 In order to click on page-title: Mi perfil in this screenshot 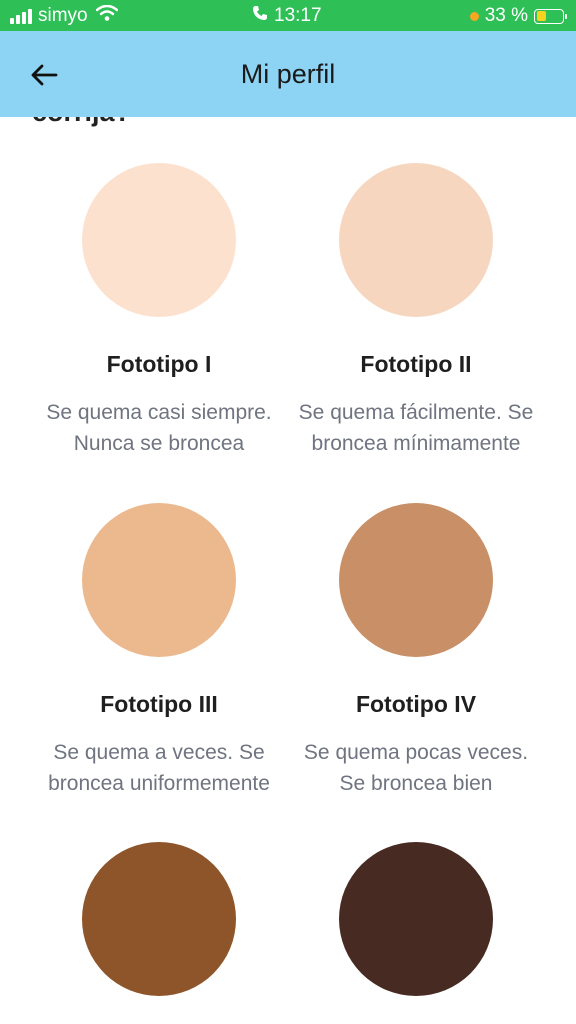, I will do `click(288, 74)`.